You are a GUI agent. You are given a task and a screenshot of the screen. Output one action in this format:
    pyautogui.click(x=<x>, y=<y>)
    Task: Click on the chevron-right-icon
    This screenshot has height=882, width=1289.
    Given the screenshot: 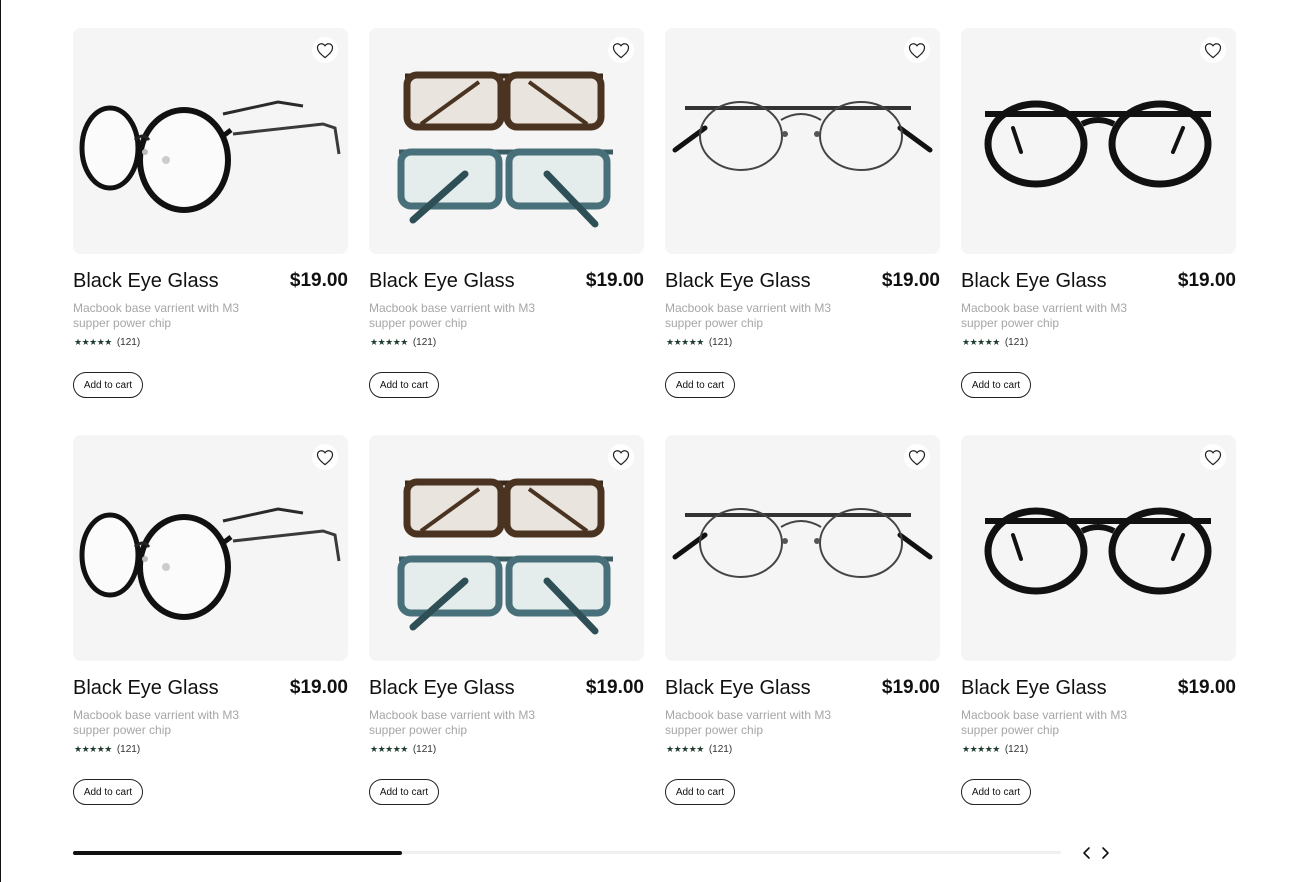 What is the action you would take?
    pyautogui.click(x=1105, y=853)
    